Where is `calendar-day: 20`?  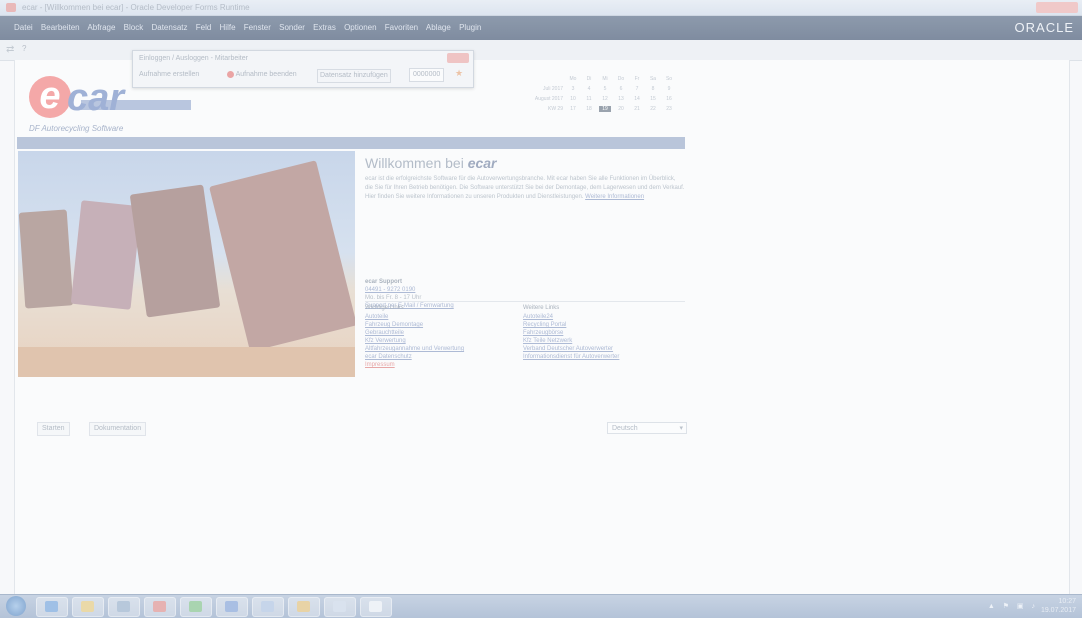 calendar-day: 20 is located at coordinates (621, 109).